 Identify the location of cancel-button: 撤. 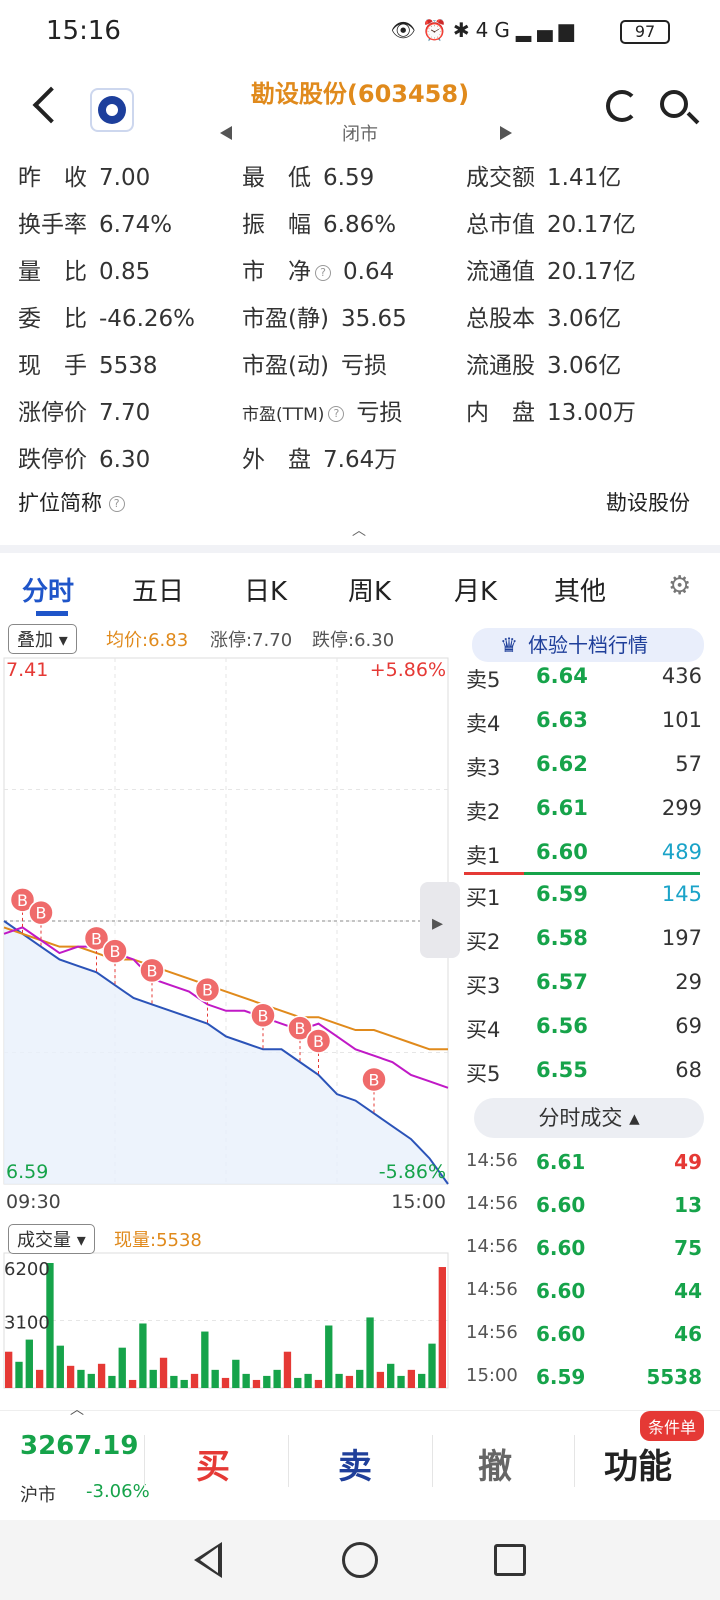
(495, 1463).